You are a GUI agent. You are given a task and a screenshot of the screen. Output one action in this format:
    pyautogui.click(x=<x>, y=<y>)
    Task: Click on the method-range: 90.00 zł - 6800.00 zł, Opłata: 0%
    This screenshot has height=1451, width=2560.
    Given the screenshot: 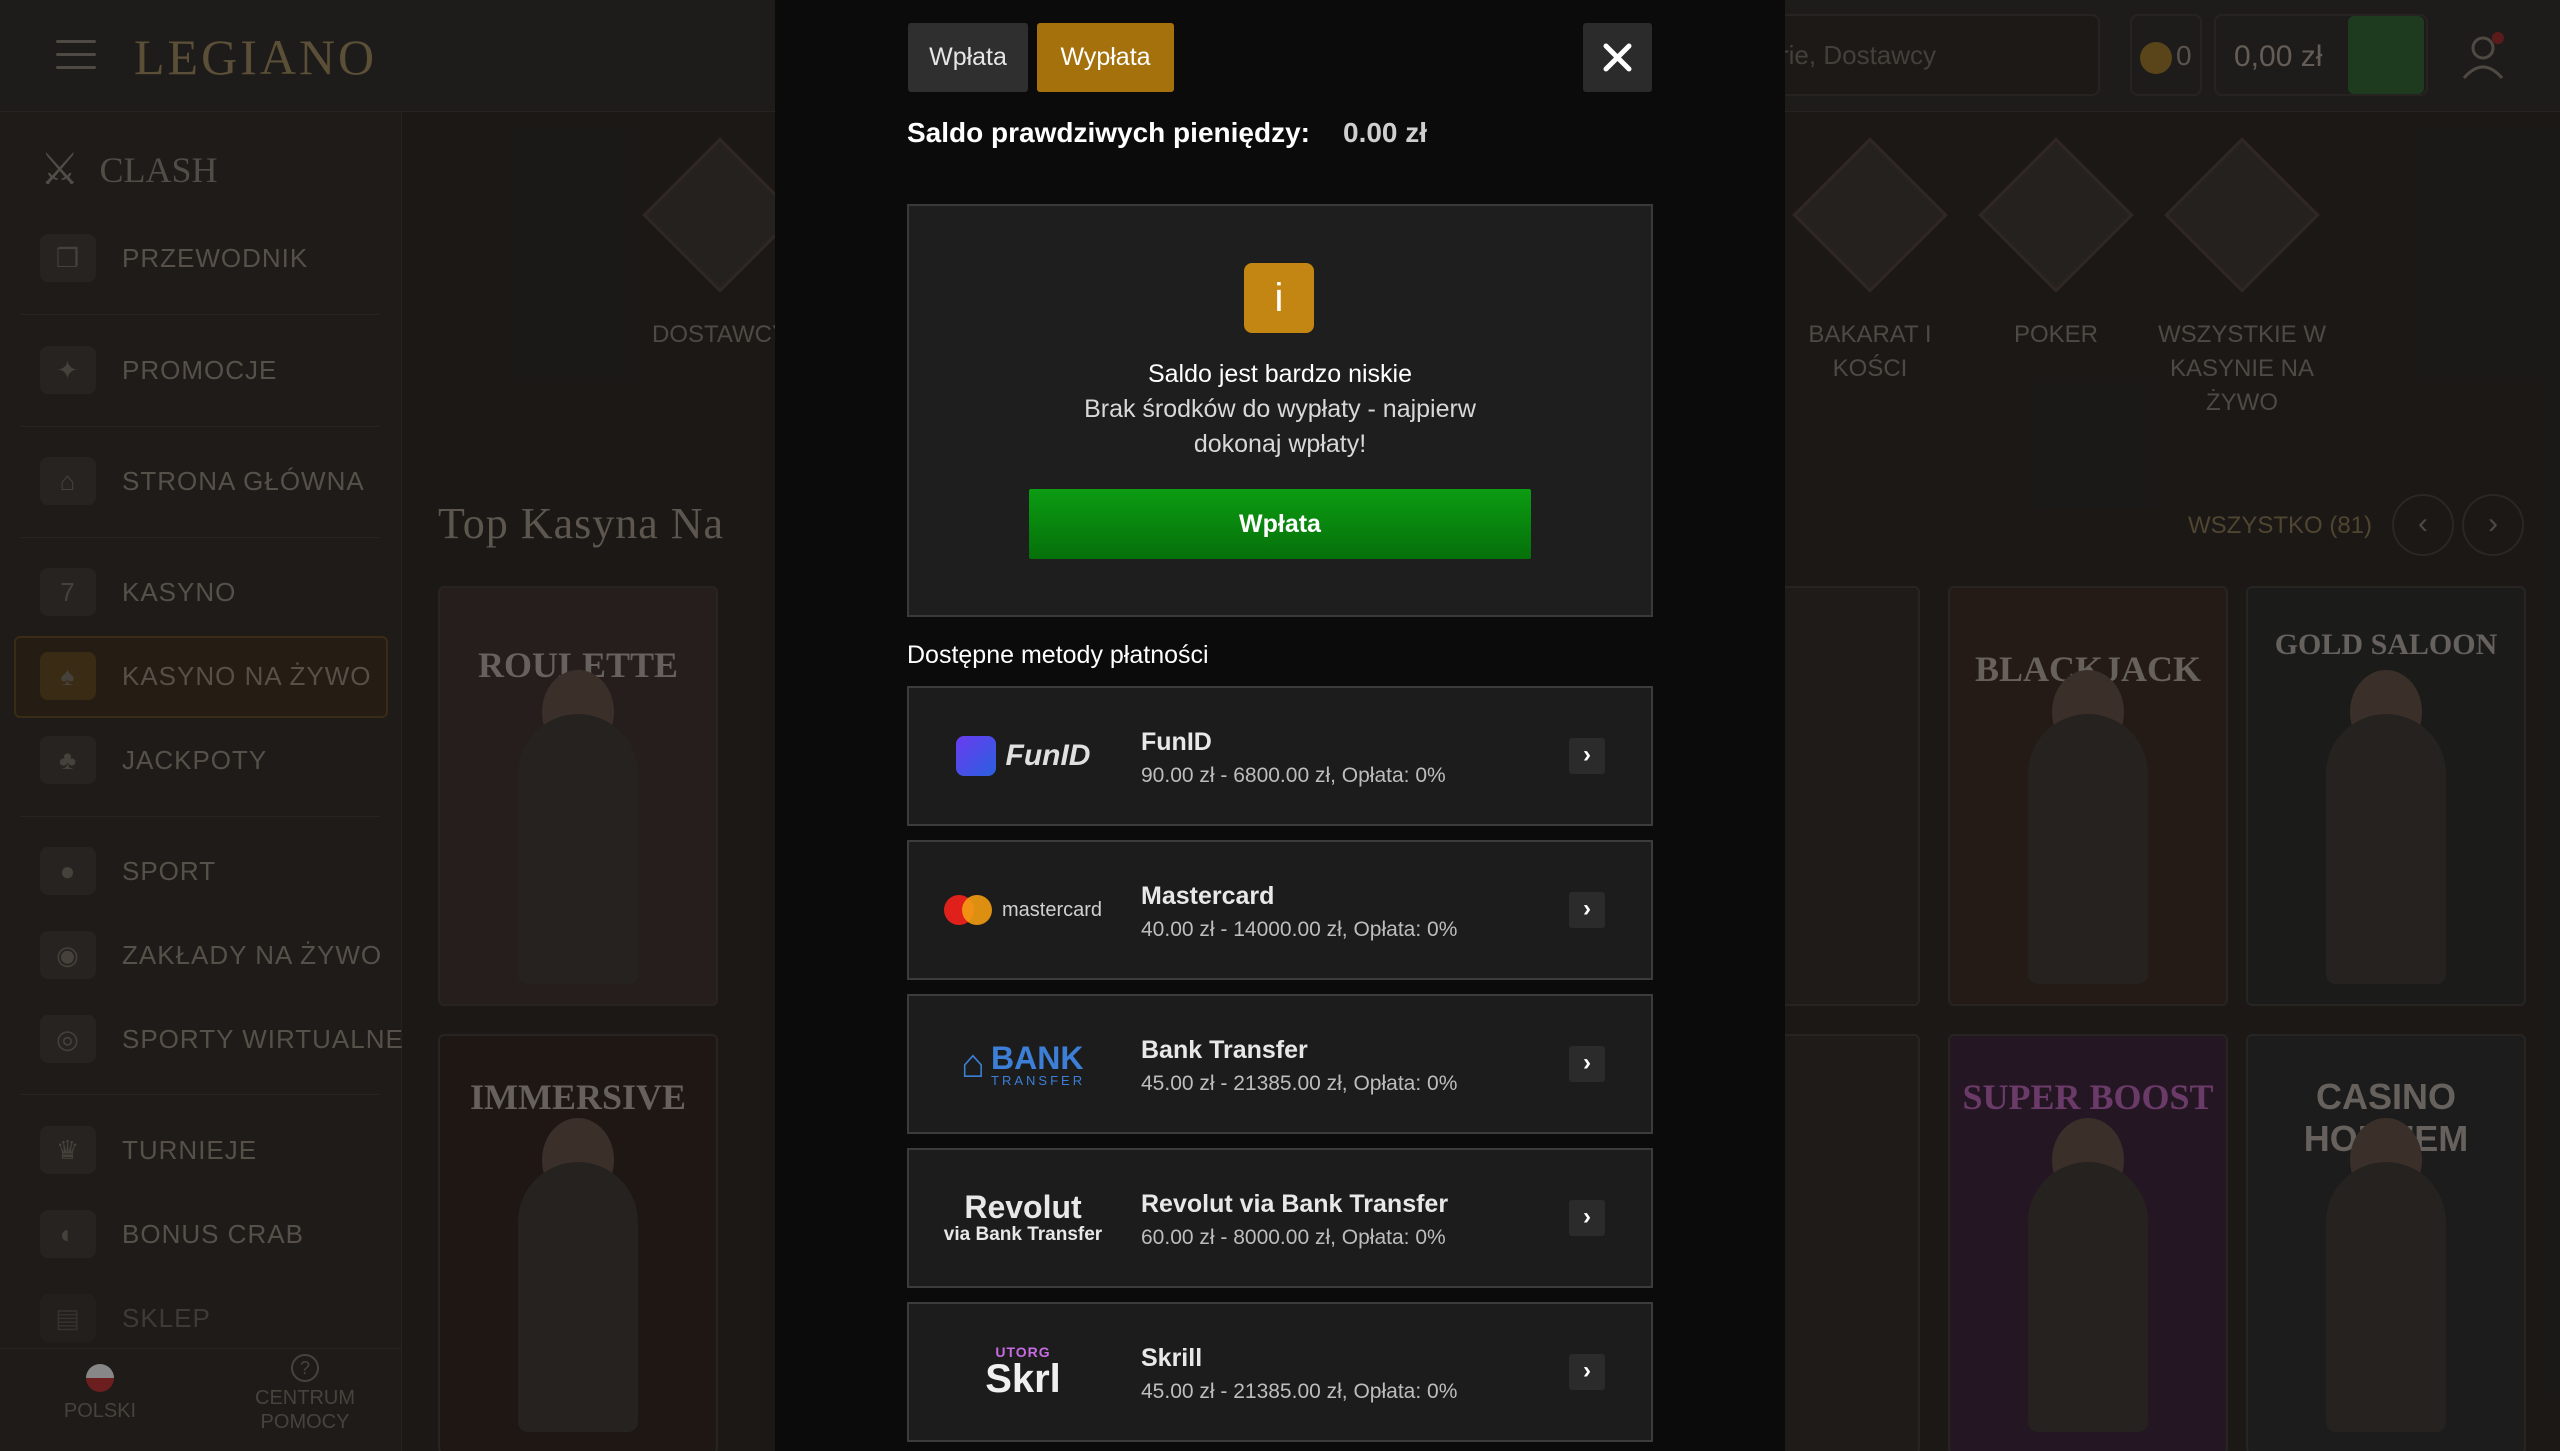 What is the action you would take?
    pyautogui.click(x=1293, y=775)
    